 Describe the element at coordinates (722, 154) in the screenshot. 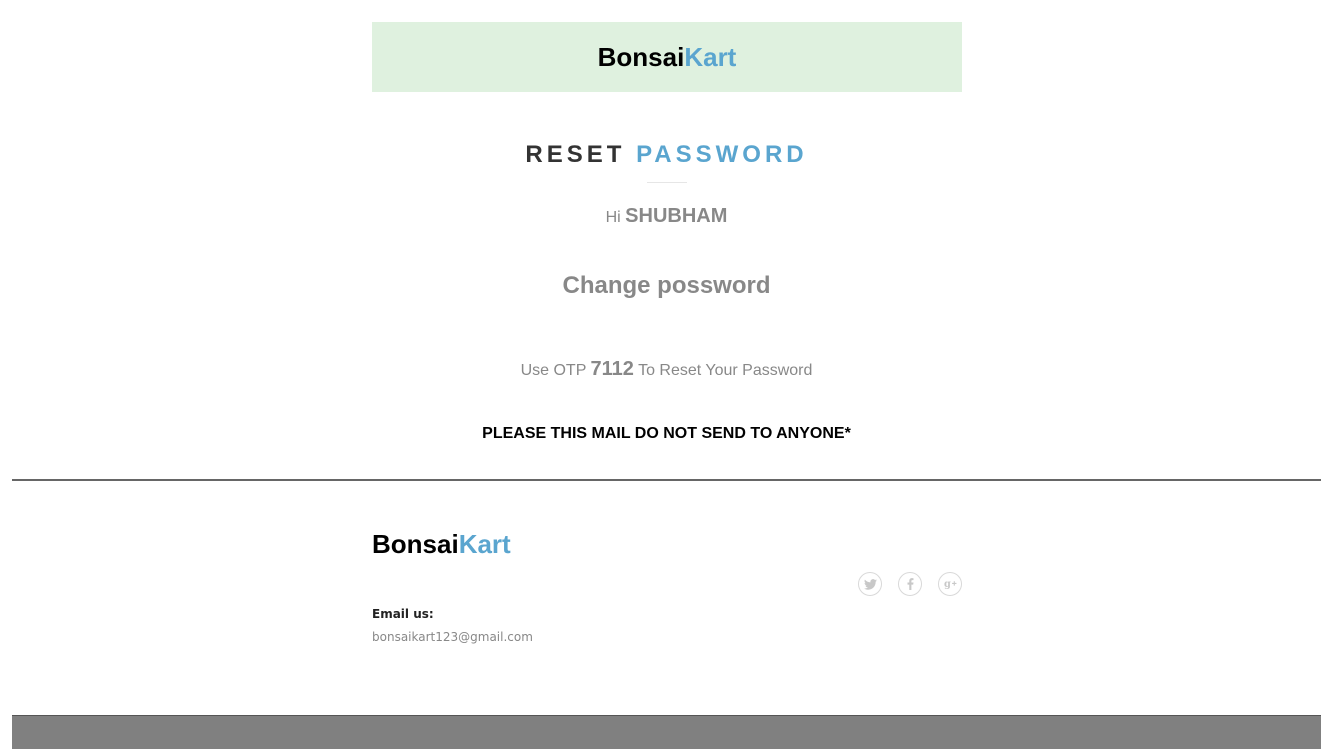

I see `page-title-accent: PASSWORD` at that location.